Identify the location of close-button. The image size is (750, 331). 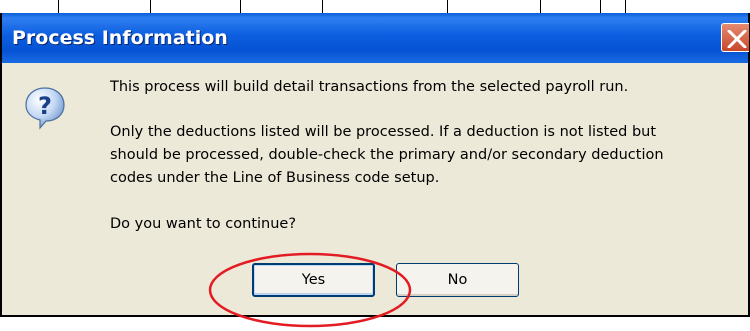
(735, 37).